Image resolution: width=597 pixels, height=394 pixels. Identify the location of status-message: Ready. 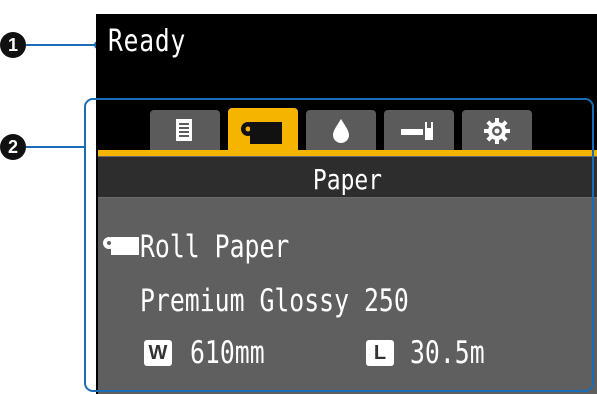
(147, 41).